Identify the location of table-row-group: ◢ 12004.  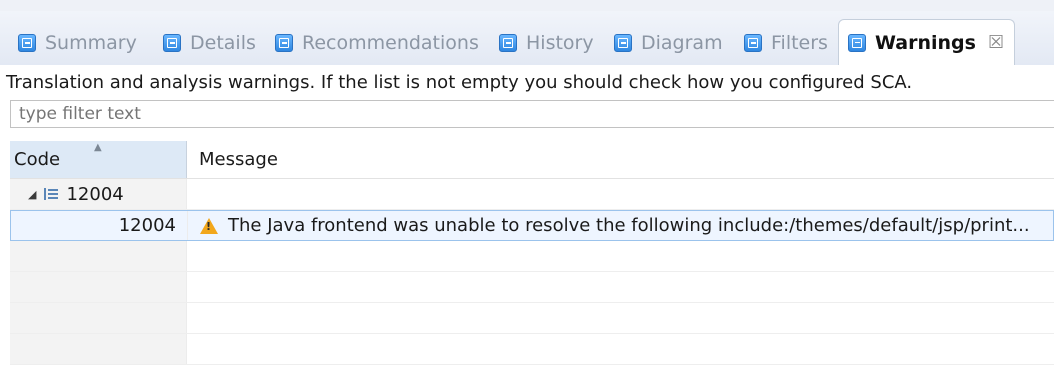
(532, 194).